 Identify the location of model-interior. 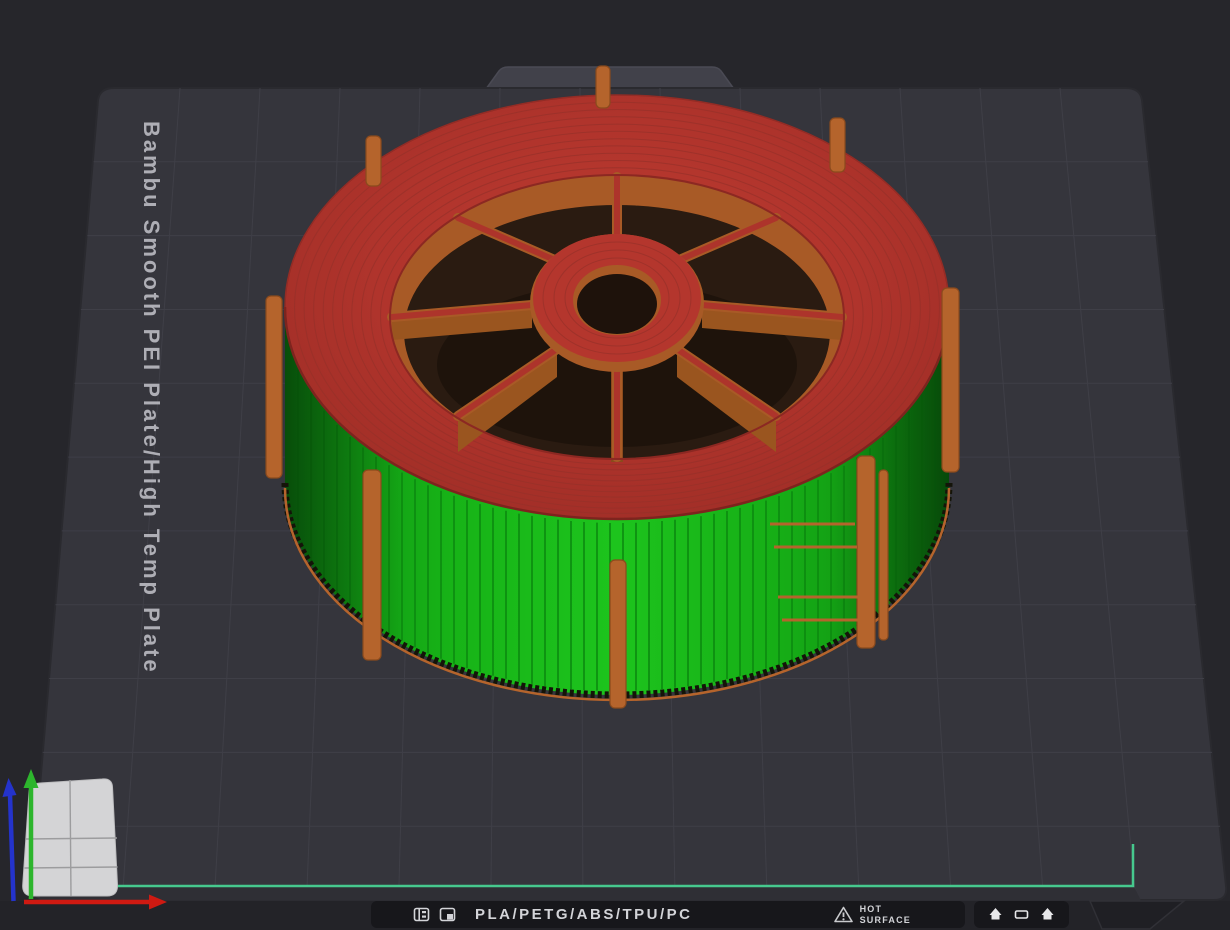
(617, 317).